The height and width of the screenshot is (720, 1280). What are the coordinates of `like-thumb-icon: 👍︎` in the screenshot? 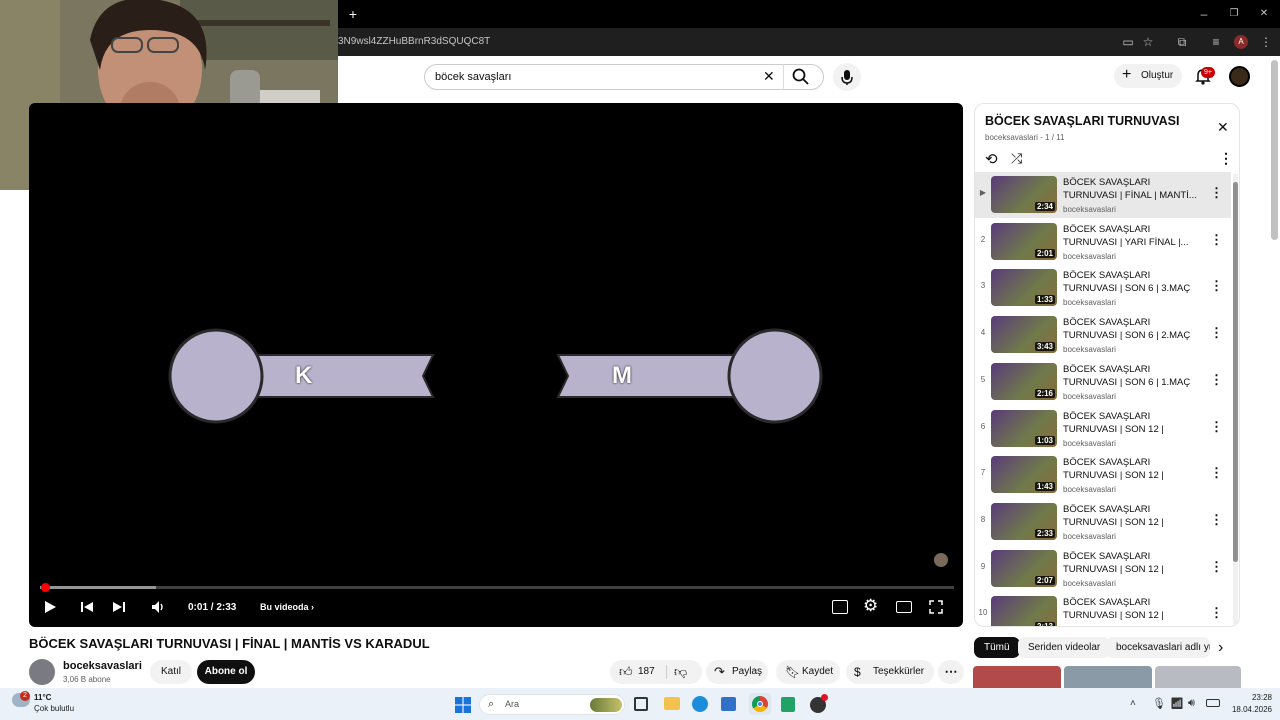 It's located at (626, 672).